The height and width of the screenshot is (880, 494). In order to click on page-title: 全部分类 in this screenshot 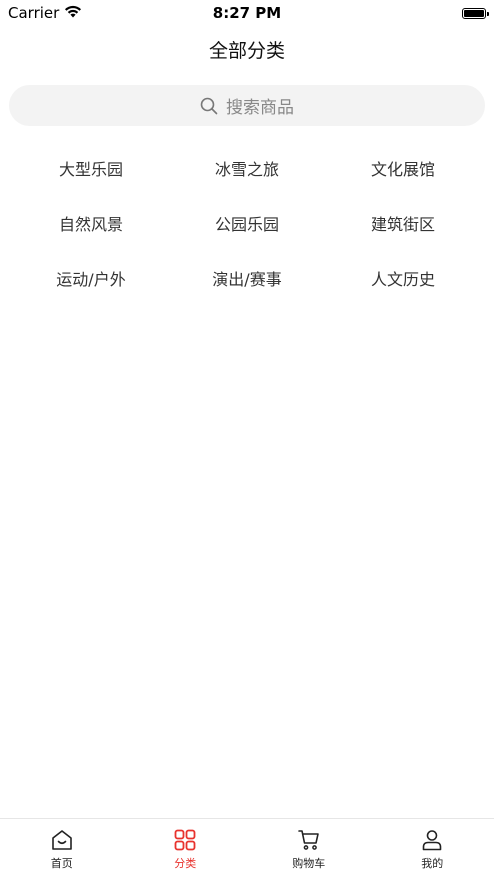, I will do `click(246, 51)`.